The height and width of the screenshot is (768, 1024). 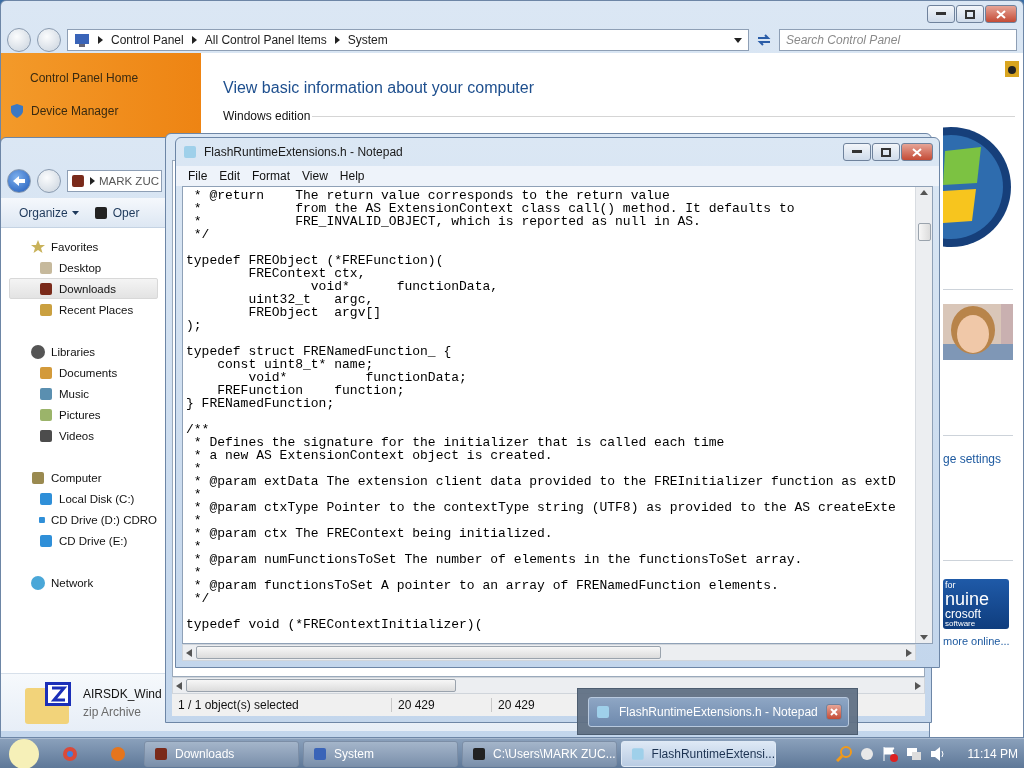 I want to click on nav-item: Local Disk (C:), so click(x=83, y=498).